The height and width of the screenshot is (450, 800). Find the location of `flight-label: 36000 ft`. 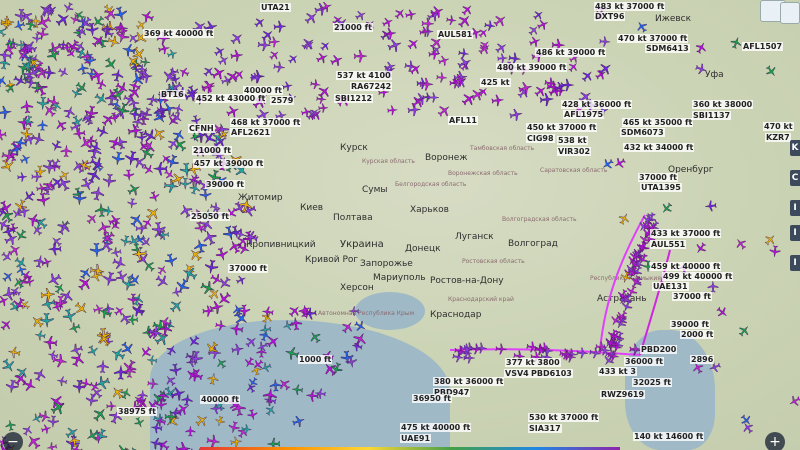

flight-label: 36000 ft is located at coordinates (644, 361).